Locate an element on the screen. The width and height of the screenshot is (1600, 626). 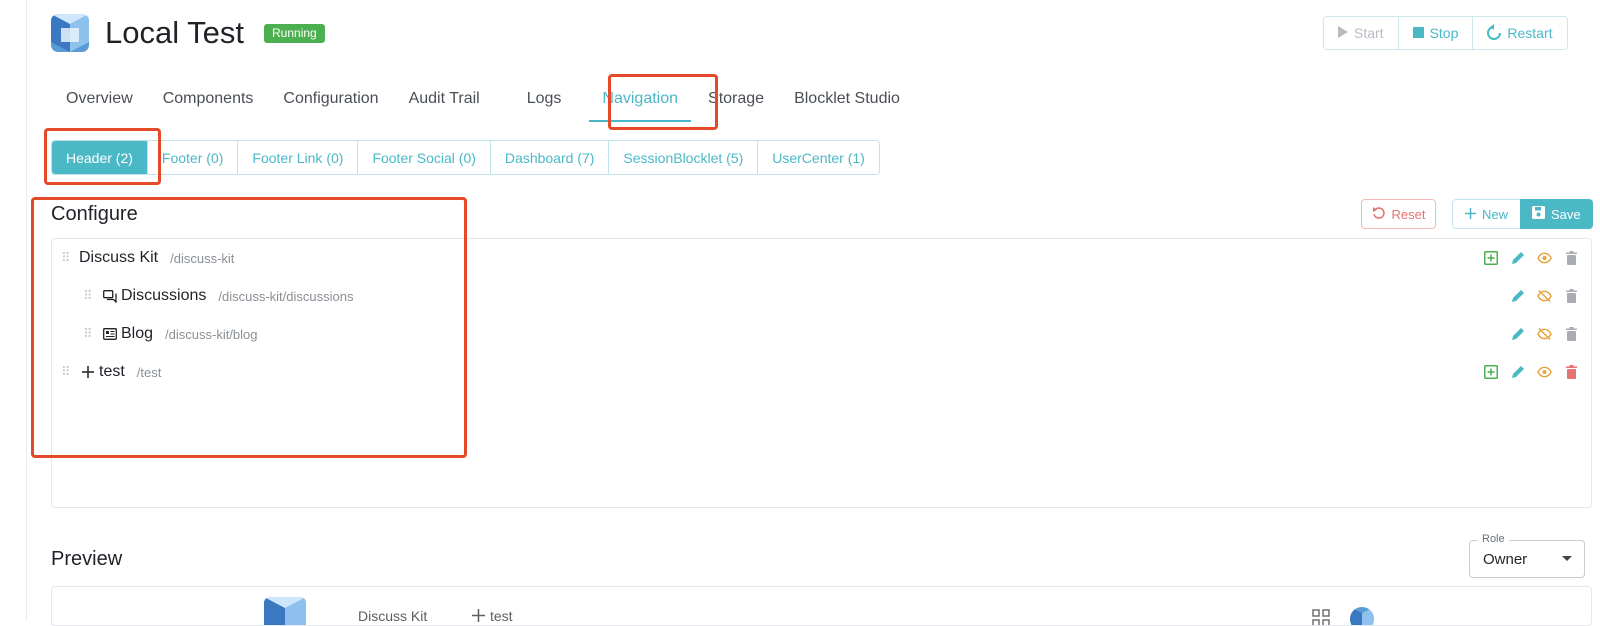
reset-button: Reset is located at coordinates (1398, 214).